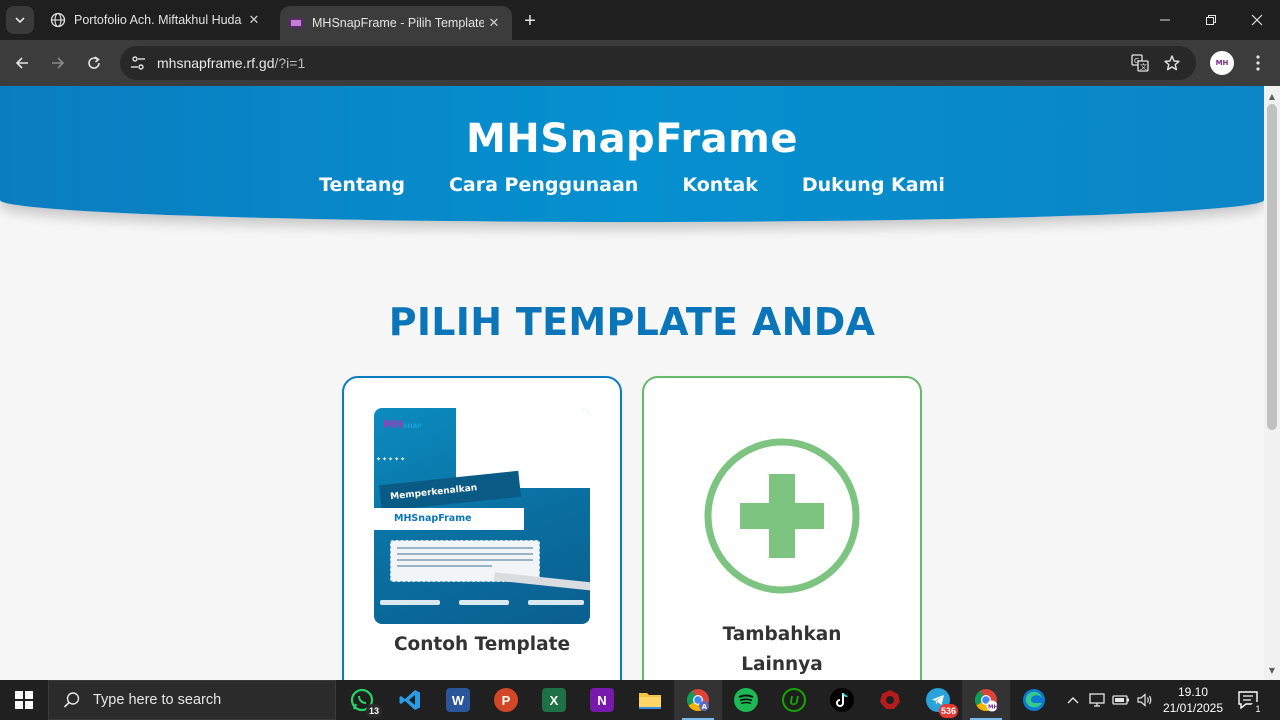 The width and height of the screenshot is (1280, 720). Describe the element at coordinates (290, 63) in the screenshot. I see `url-path: /?i=1` at that location.